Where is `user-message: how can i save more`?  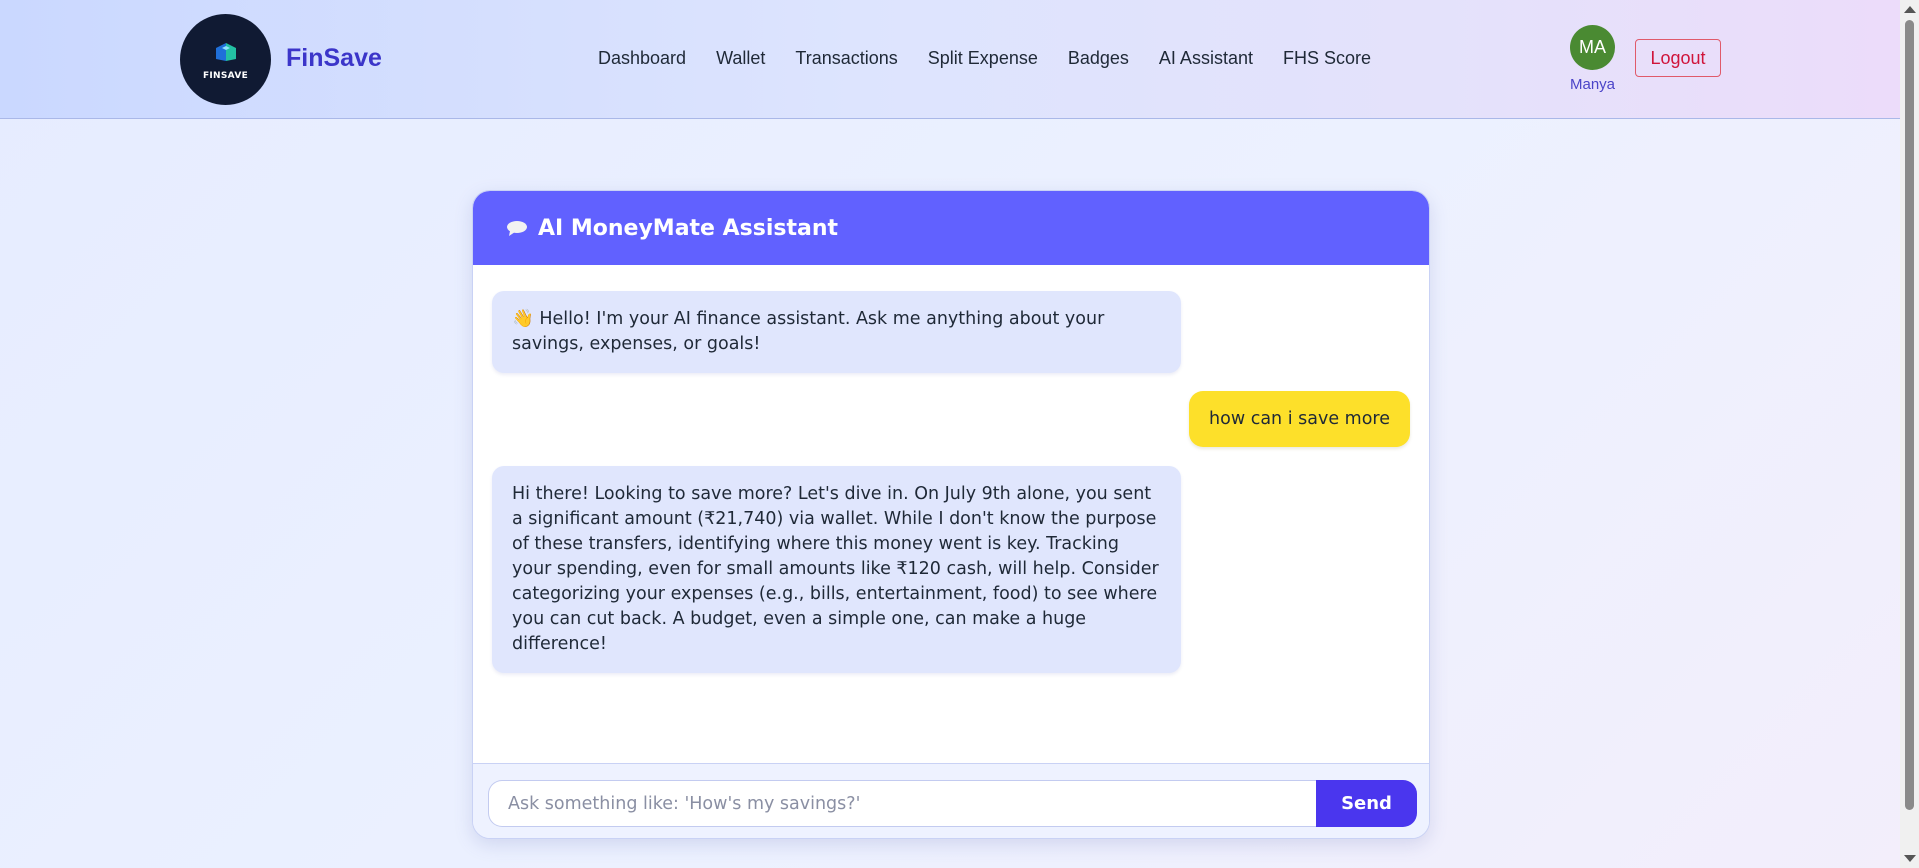
user-message: how can i save more is located at coordinates (1299, 419).